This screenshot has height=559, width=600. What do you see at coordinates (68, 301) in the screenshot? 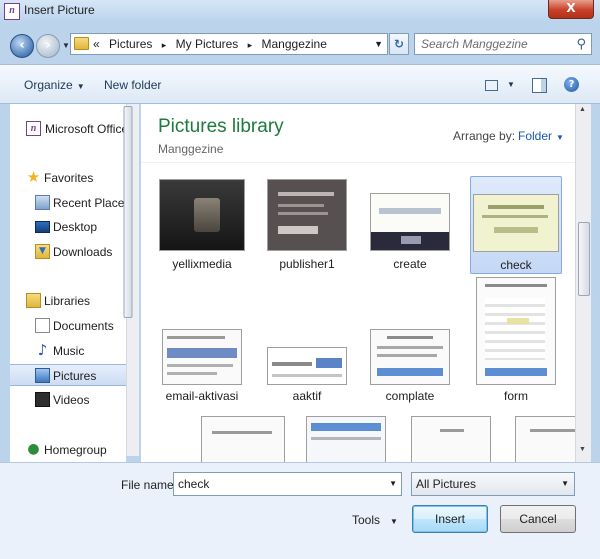
I see `sidebar-item-libraries: Libraries` at bounding box center [68, 301].